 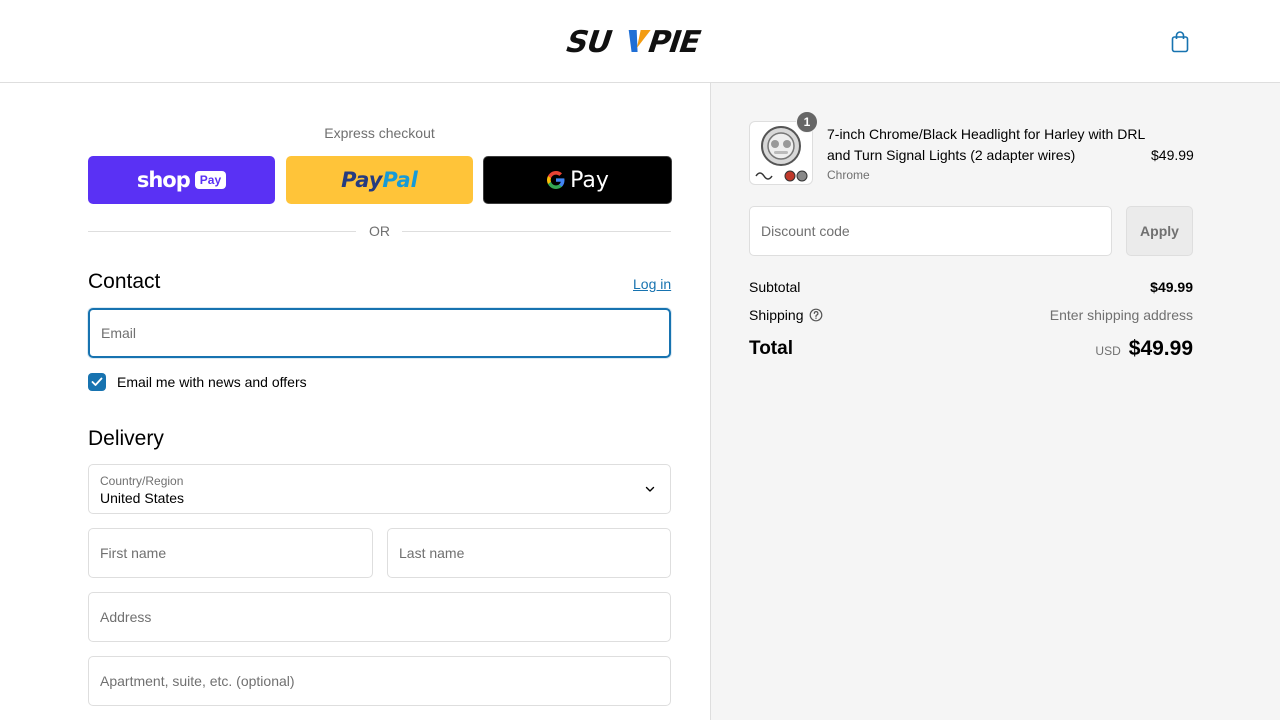 I want to click on site-header: SU PIE, so click(x=640, y=41).